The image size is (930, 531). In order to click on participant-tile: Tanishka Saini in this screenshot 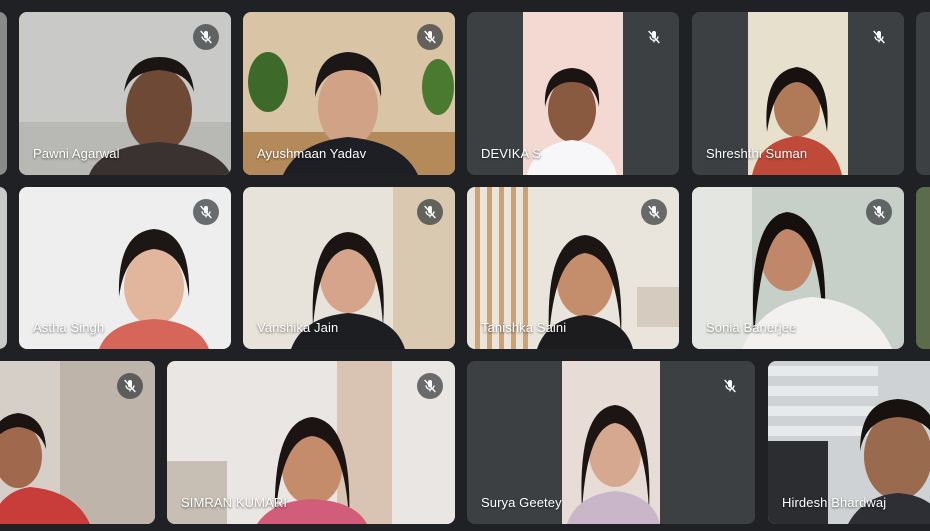, I will do `click(573, 268)`.